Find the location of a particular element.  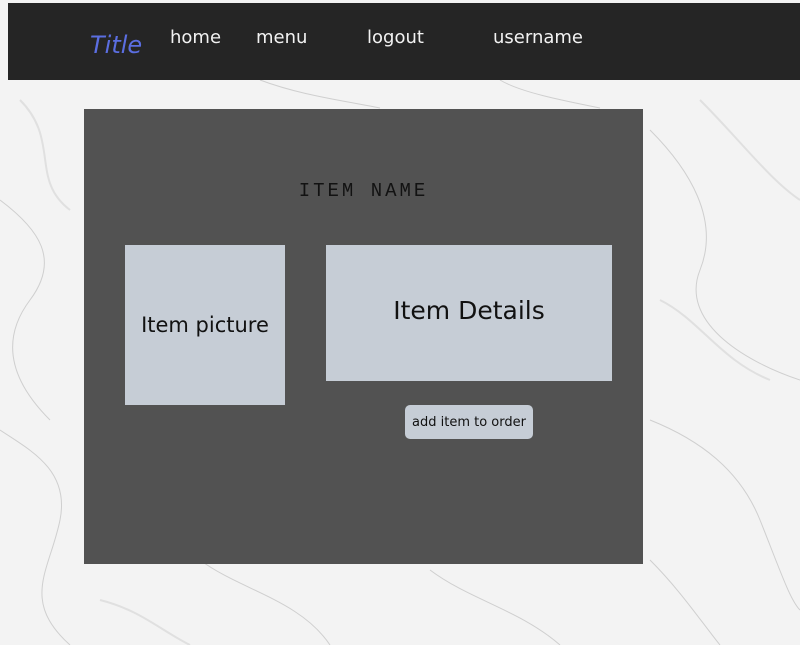

nav-home-link: home is located at coordinates (195, 38).